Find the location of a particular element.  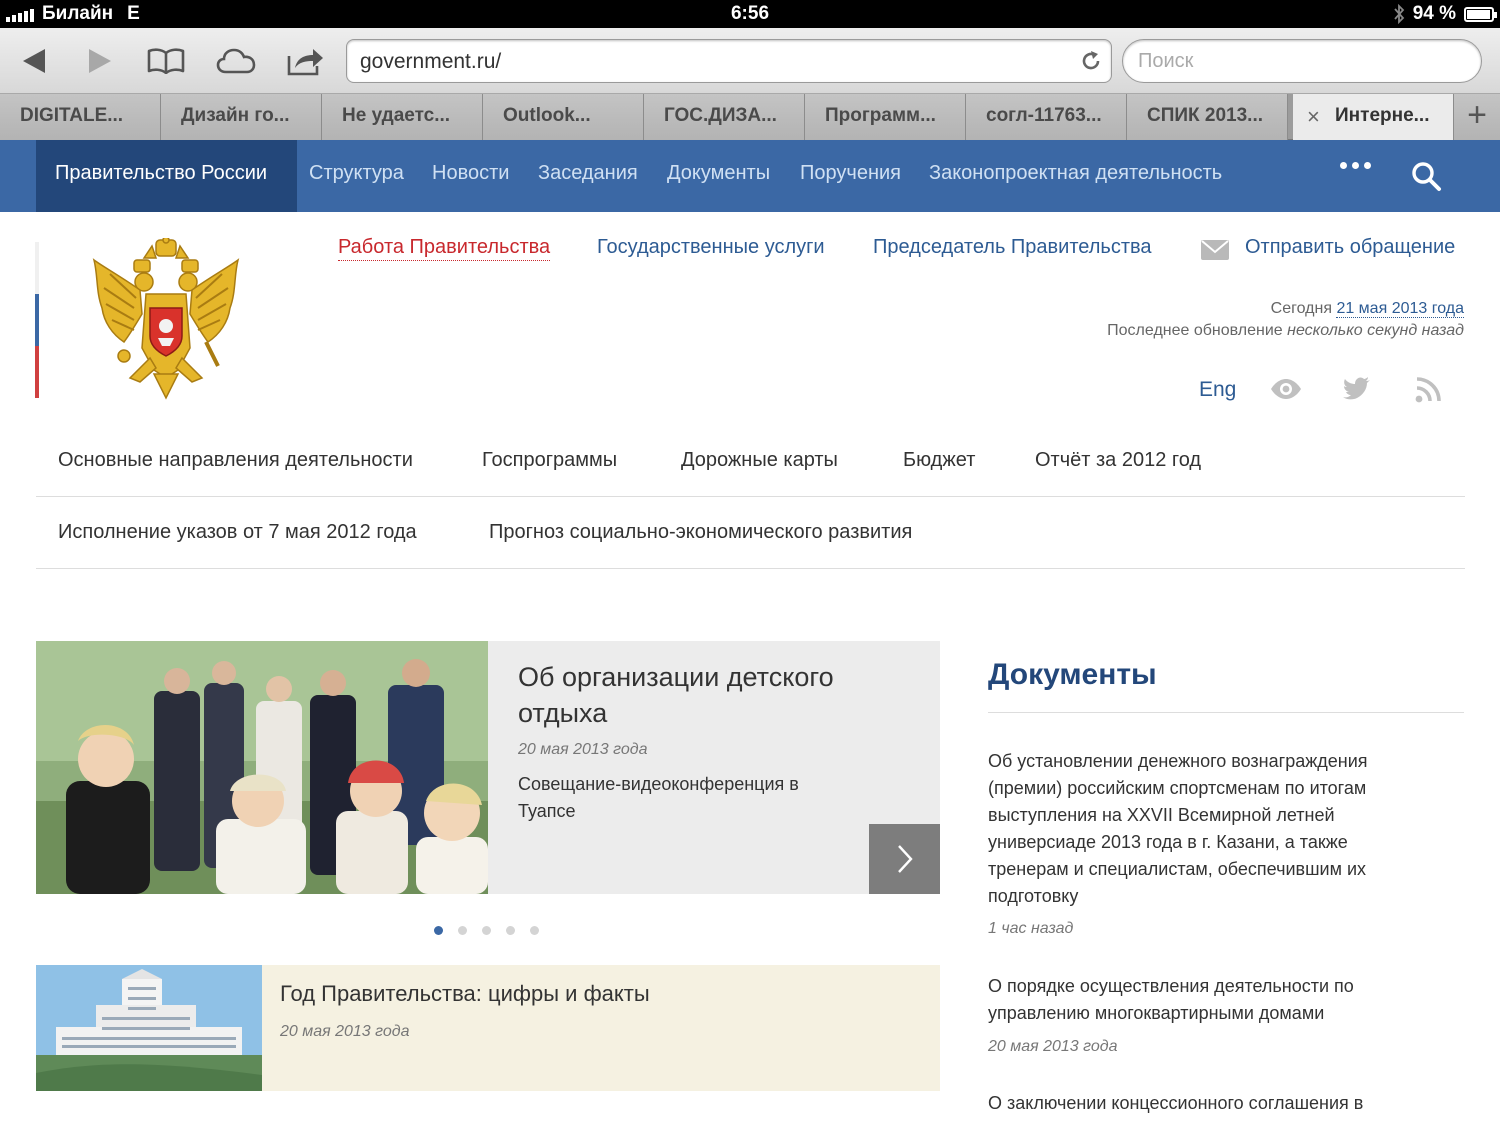

envelope-icon is located at coordinates (1215, 250).